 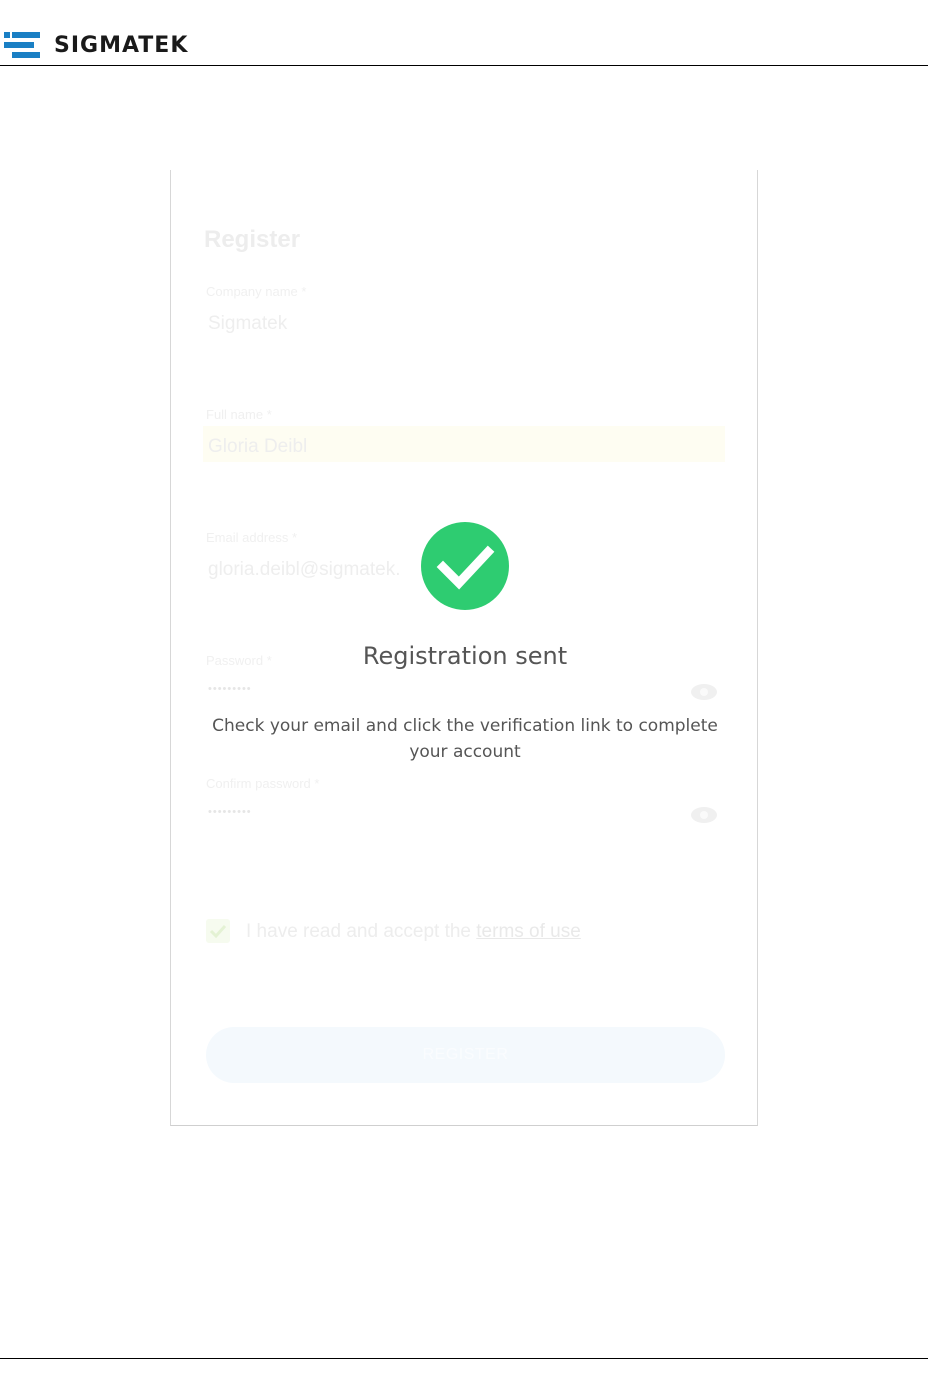 I want to click on confirm-password-label: Confirm password *, so click(x=263, y=783).